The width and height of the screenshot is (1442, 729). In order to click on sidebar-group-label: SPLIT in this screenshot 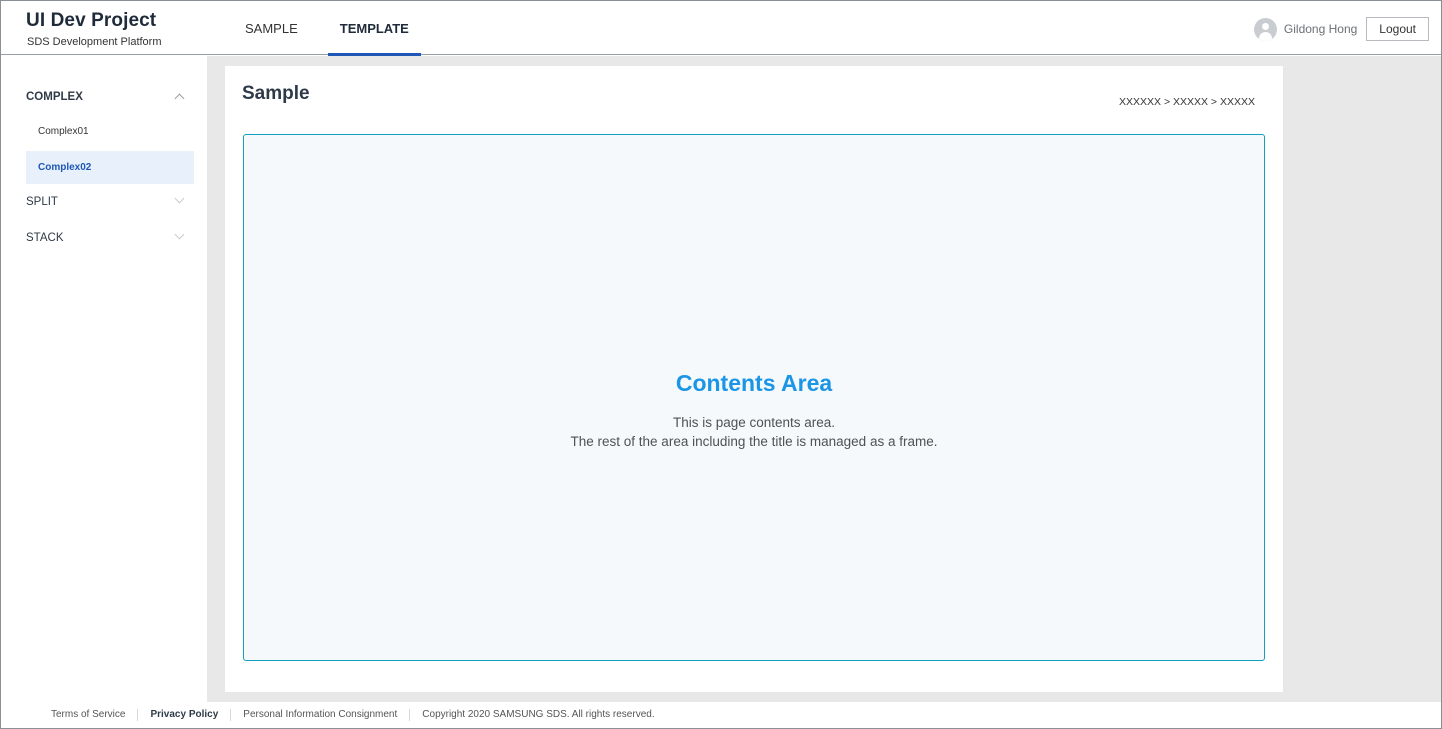, I will do `click(42, 202)`.